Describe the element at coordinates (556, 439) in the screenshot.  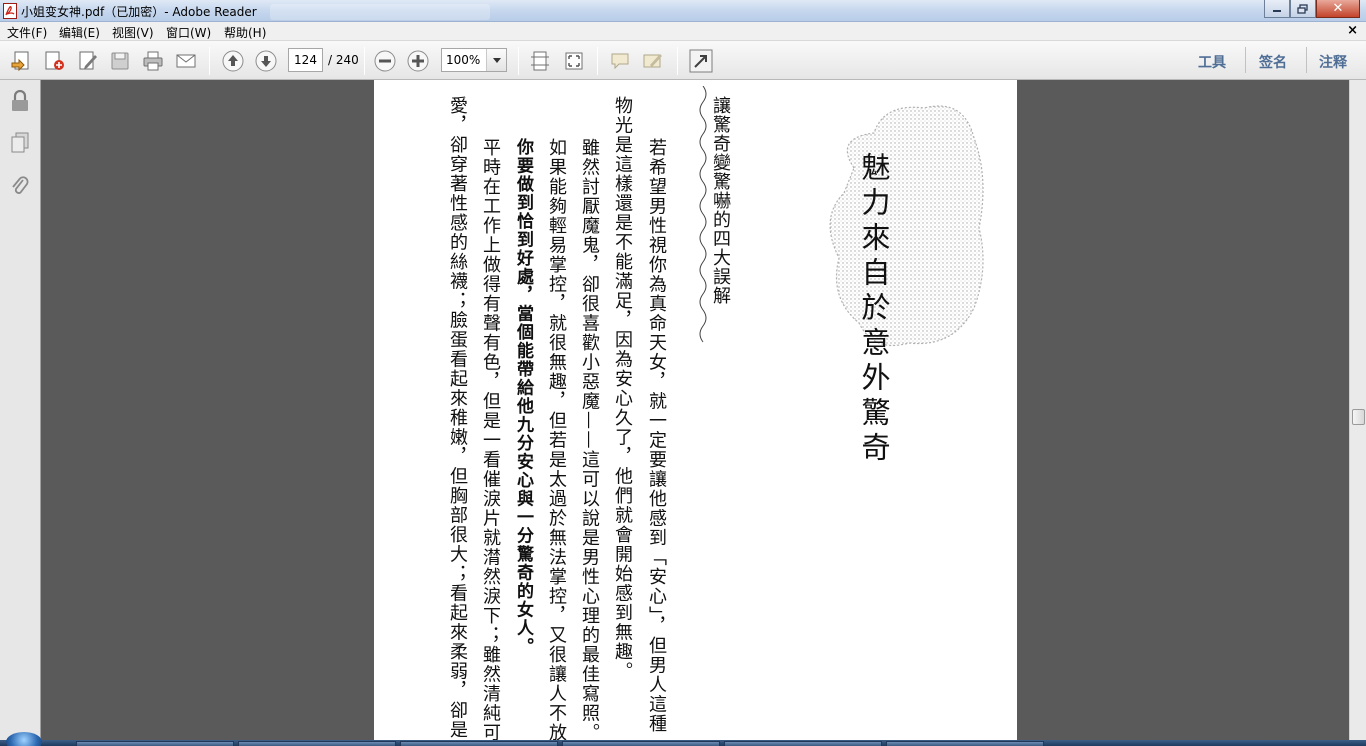
I see `paragraph-line: 如果能夠輕易掌控，就很無趣，但若是太過於無法掌控，又很讓人不放心。` at that location.